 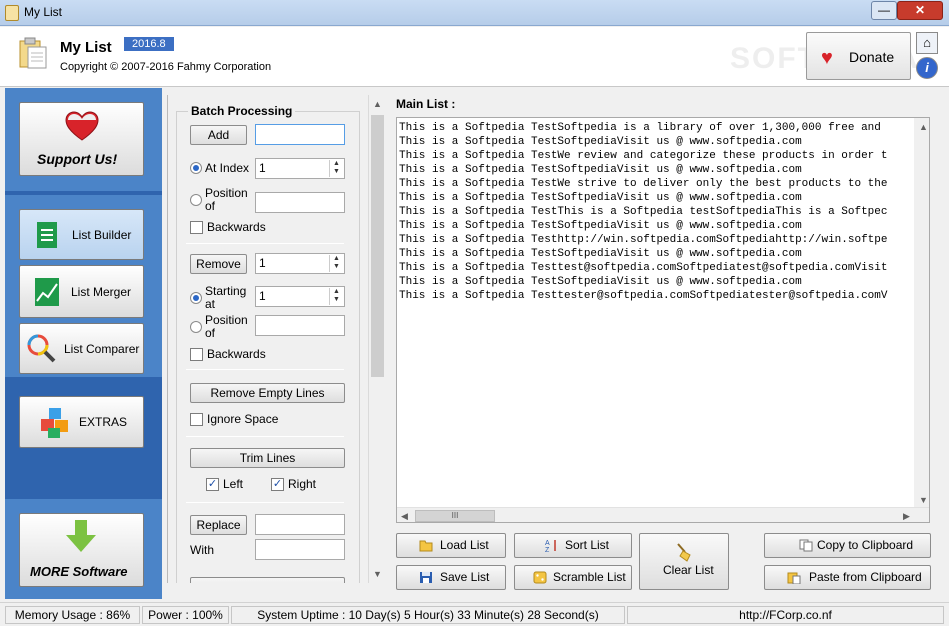 What do you see at coordinates (806, 545) in the screenshot?
I see `copy-icon` at bounding box center [806, 545].